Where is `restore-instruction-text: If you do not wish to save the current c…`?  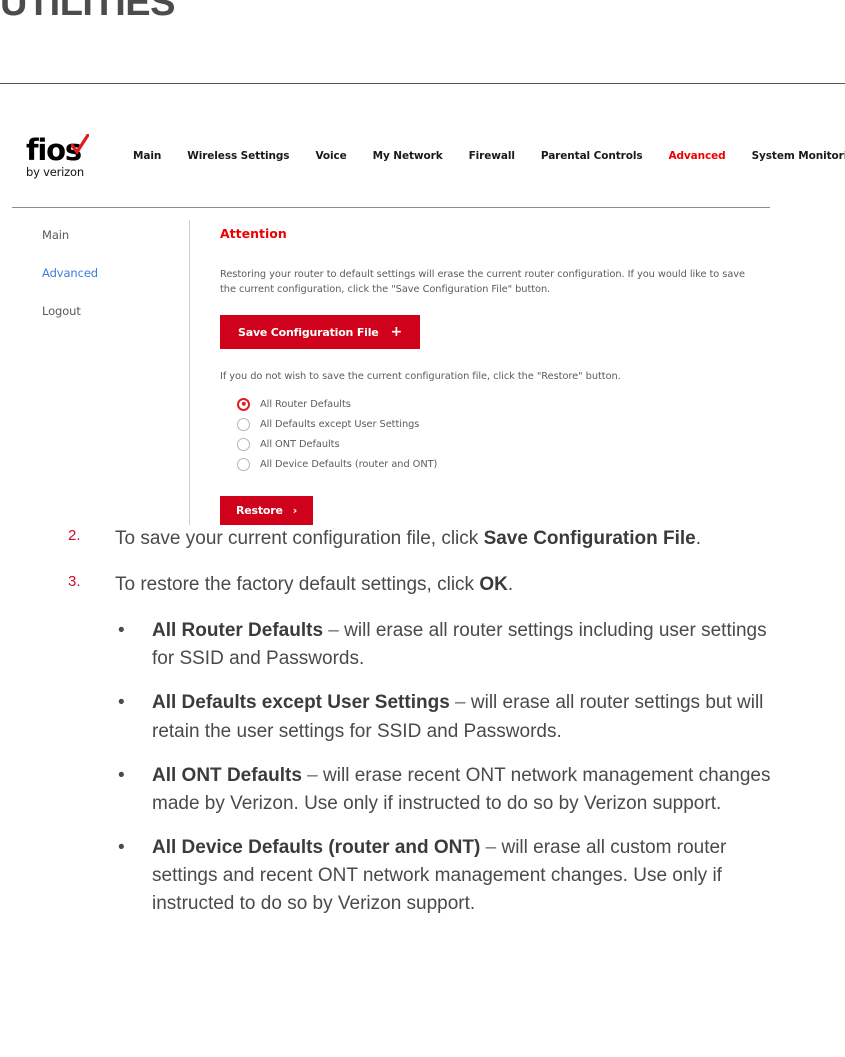
restore-instruction-text: If you do not wish to save the current c… is located at coordinates (420, 377).